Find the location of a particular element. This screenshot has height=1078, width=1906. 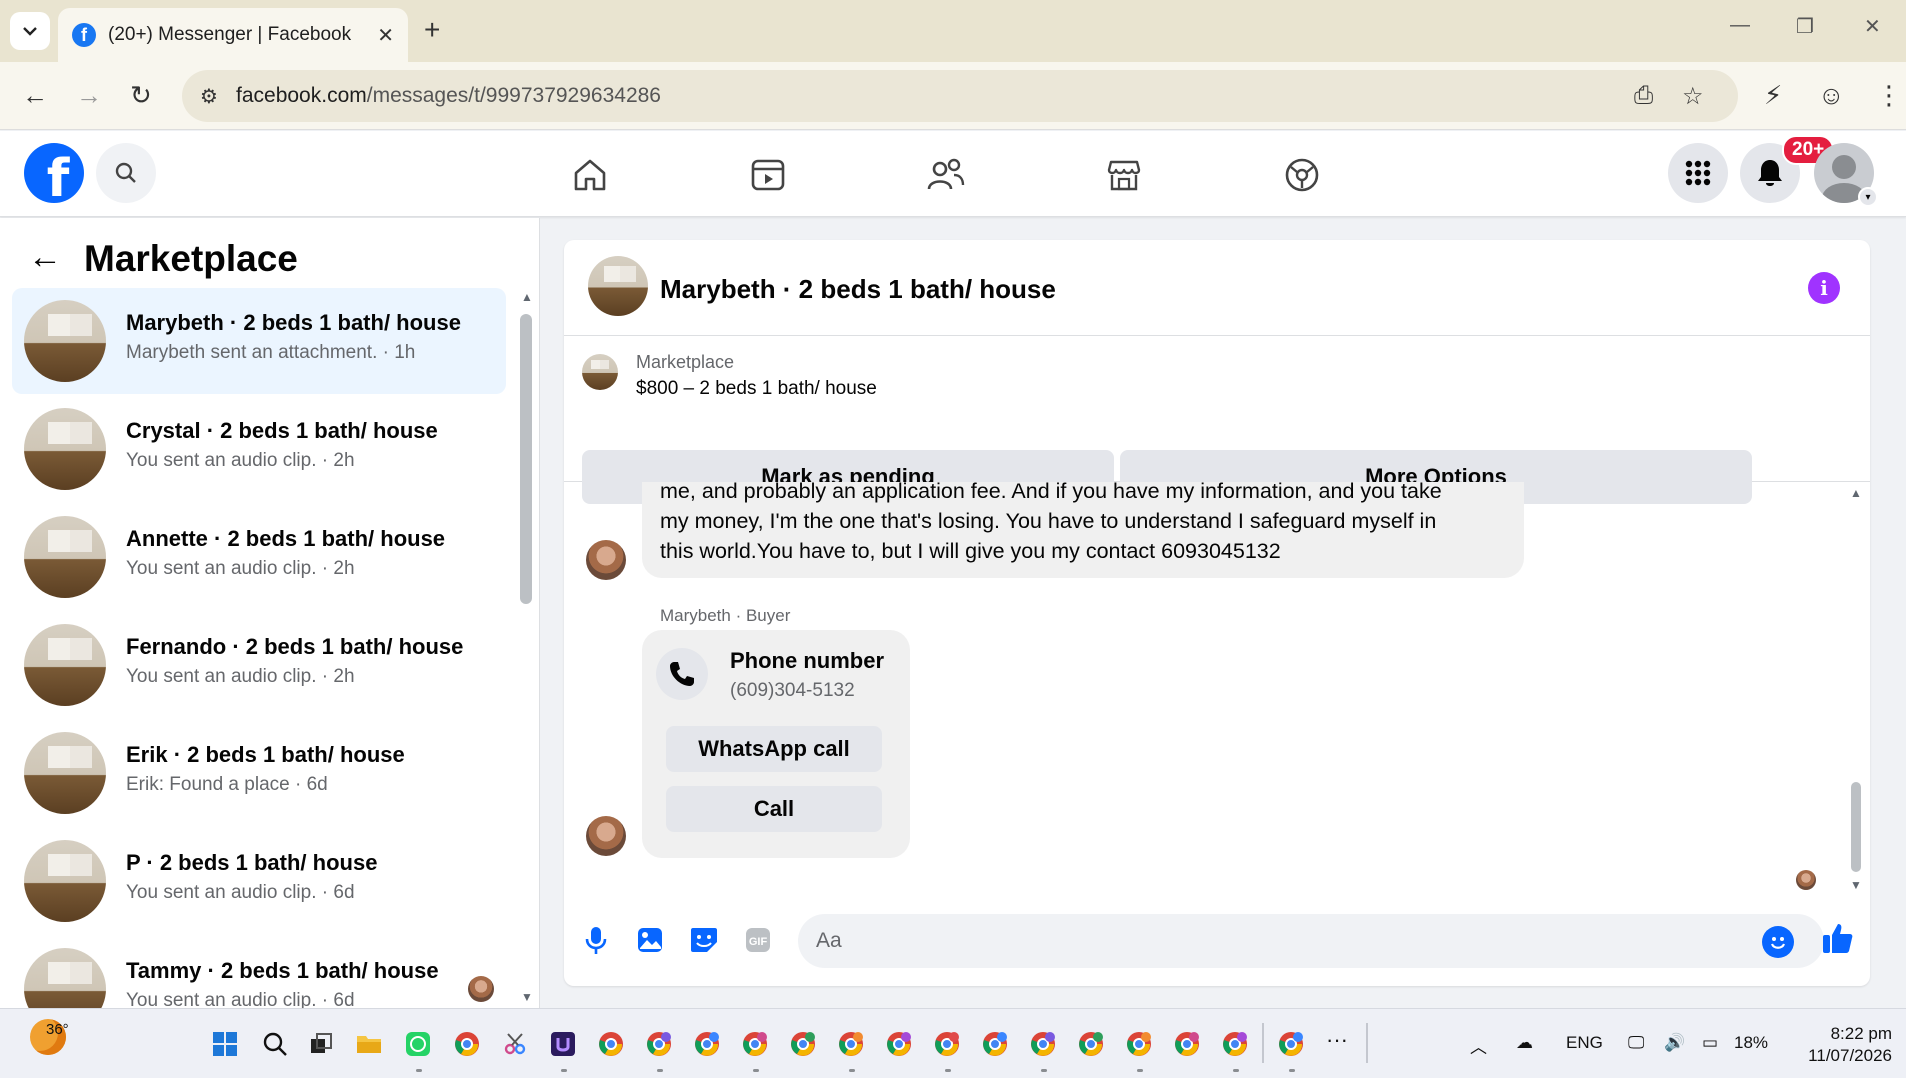

sticker-icon is located at coordinates (704, 940).